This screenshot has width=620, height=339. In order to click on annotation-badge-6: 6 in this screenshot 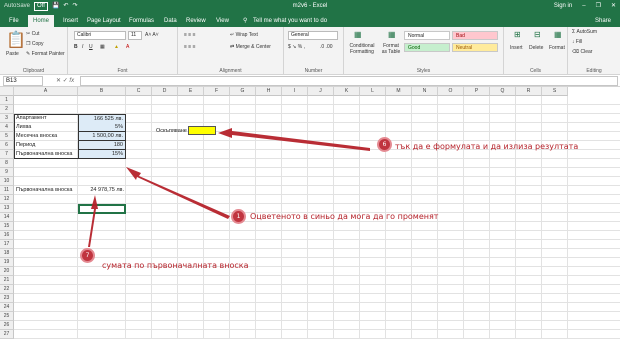, I will do `click(384, 144)`.